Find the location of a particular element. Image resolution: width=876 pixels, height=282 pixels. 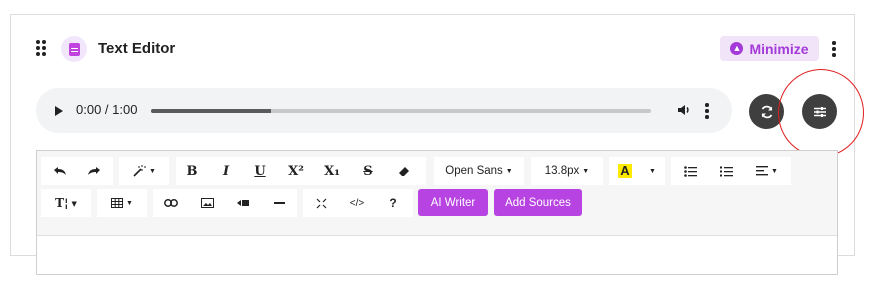

redo-icon is located at coordinates (94, 171).